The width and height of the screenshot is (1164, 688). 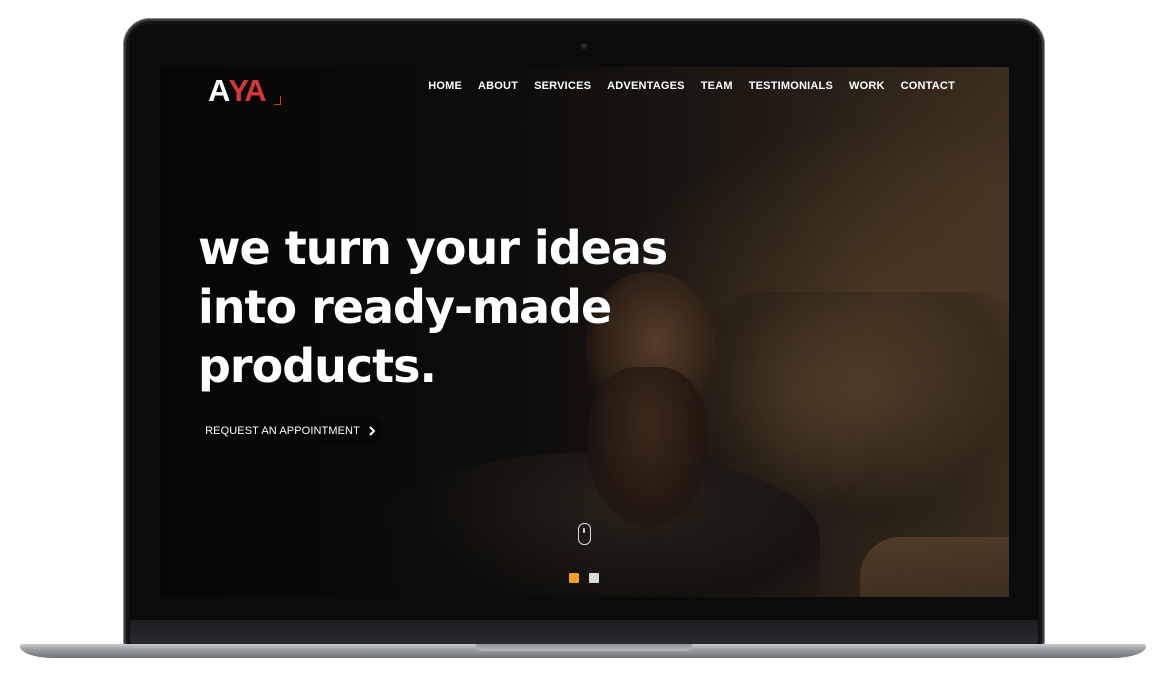 I want to click on request-appointment-button: REQUEST AN APPOINTMENT, so click(x=290, y=431).